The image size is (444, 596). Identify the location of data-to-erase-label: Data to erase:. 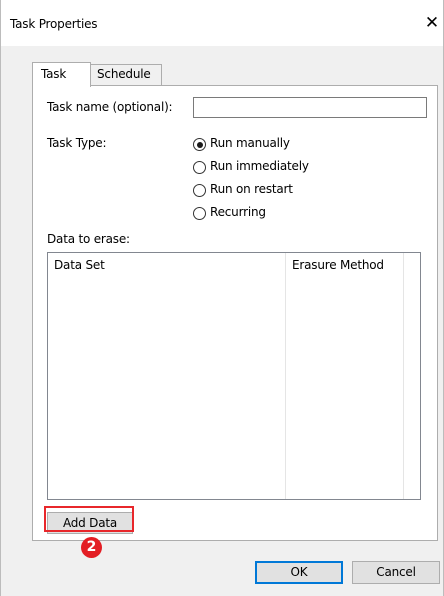
(88, 239).